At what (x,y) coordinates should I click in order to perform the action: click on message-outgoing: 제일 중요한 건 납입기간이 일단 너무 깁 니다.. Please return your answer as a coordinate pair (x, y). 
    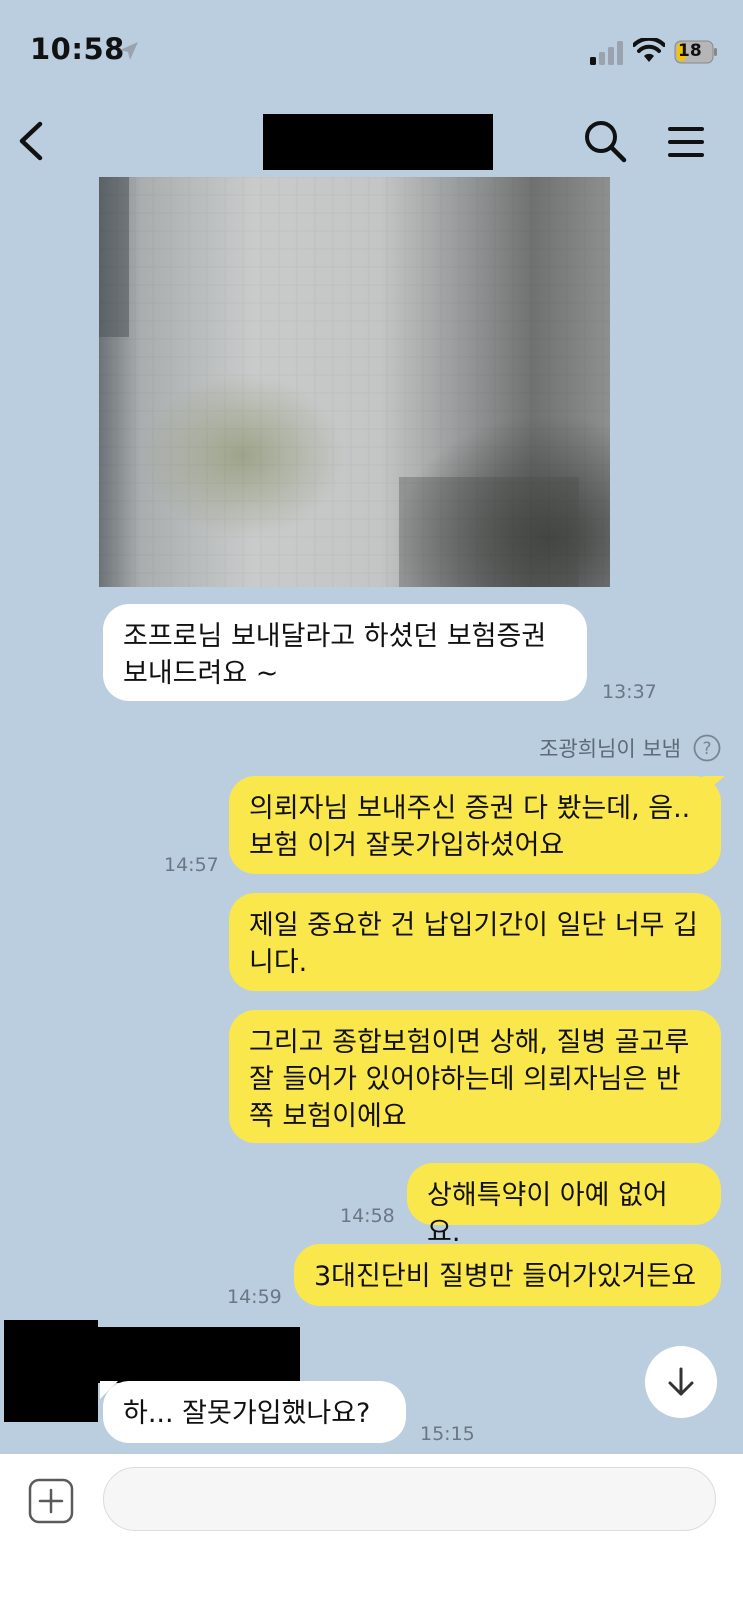
    Looking at the image, I should click on (475, 942).